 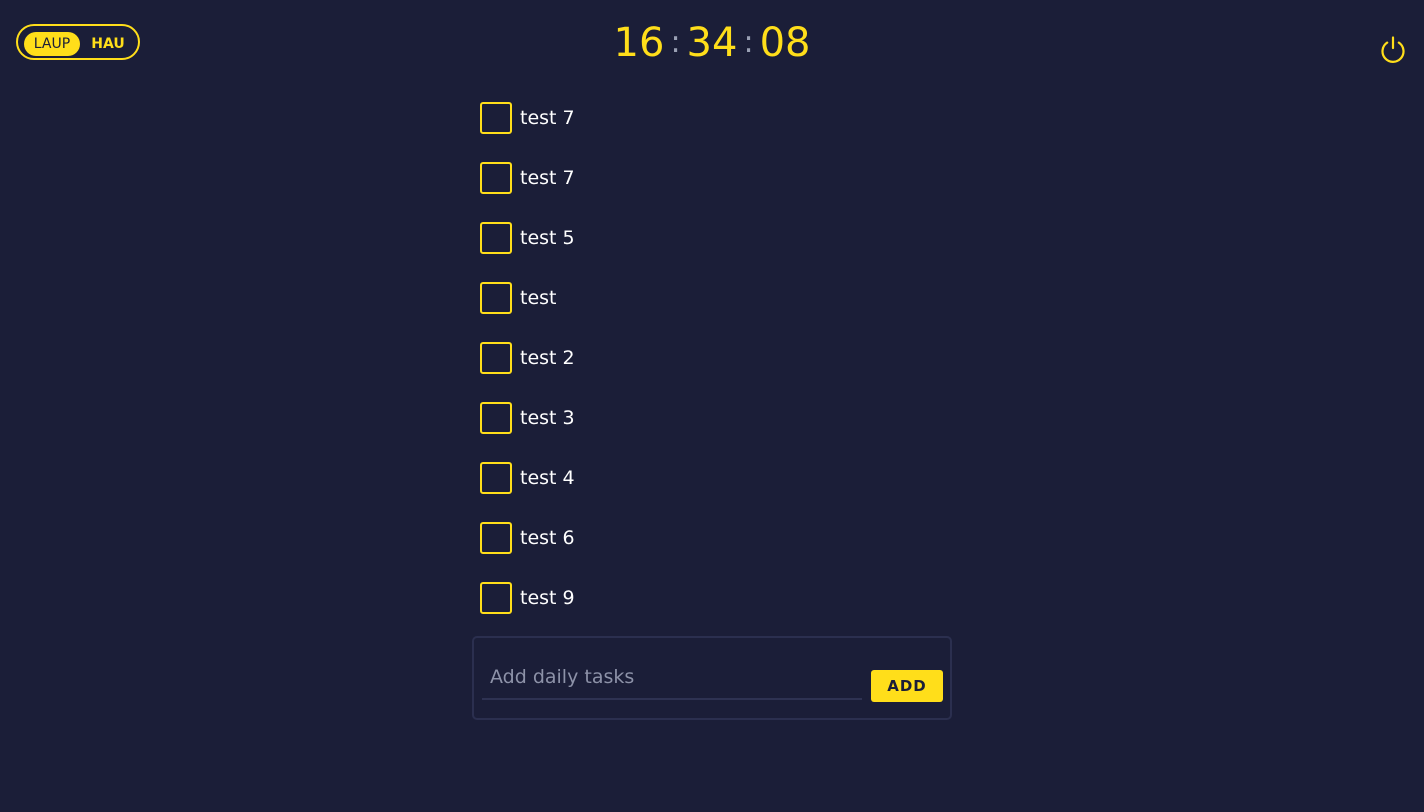 I want to click on task-item: test 2, so click(x=710, y=372).